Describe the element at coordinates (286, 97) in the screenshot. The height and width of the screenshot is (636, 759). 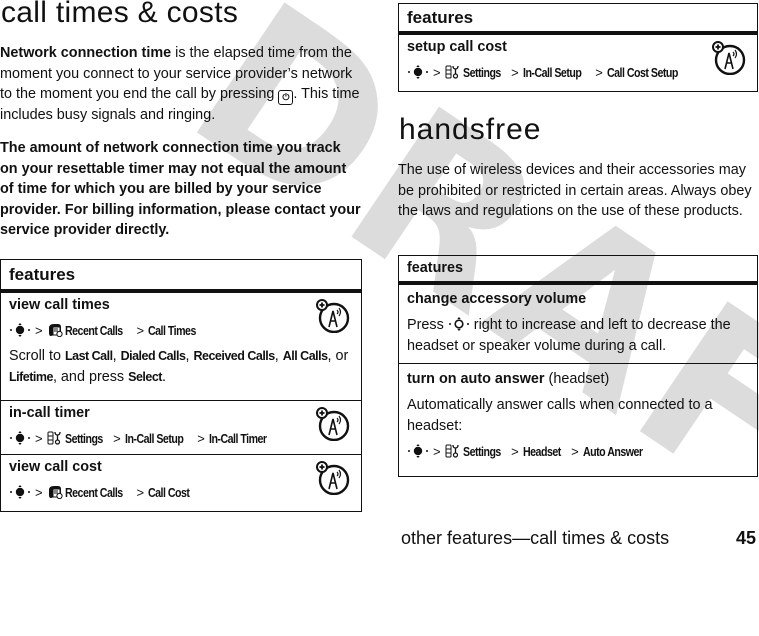
I see `end-key-icon: ⏻` at that location.